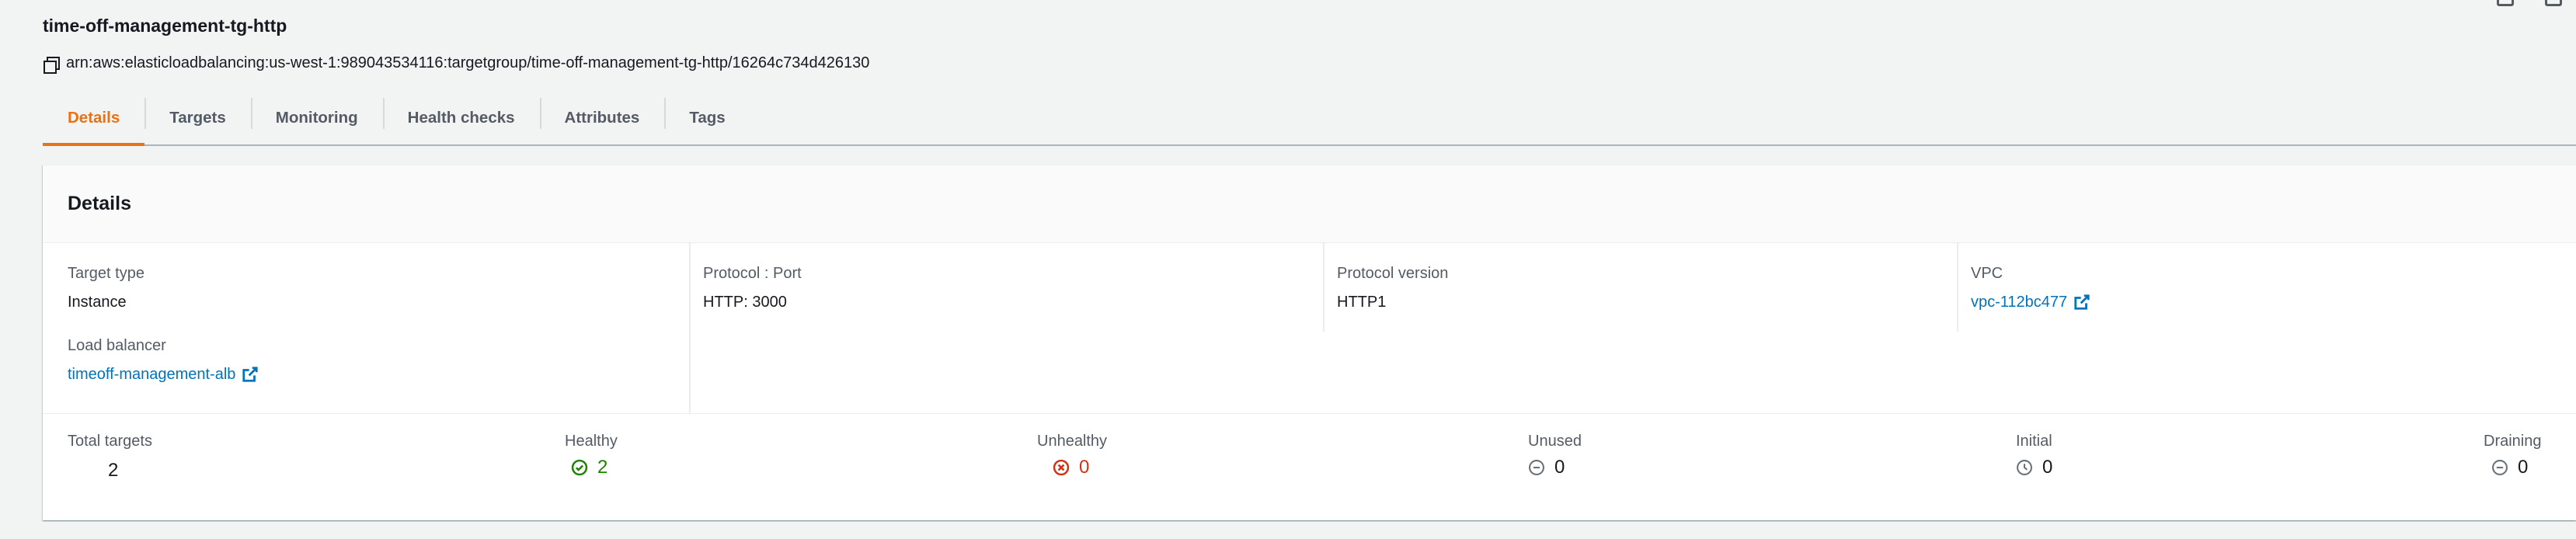 Image resolution: width=2576 pixels, height=539 pixels. What do you see at coordinates (2512, 454) in the screenshot?
I see `stat-draining: Draining 0` at bounding box center [2512, 454].